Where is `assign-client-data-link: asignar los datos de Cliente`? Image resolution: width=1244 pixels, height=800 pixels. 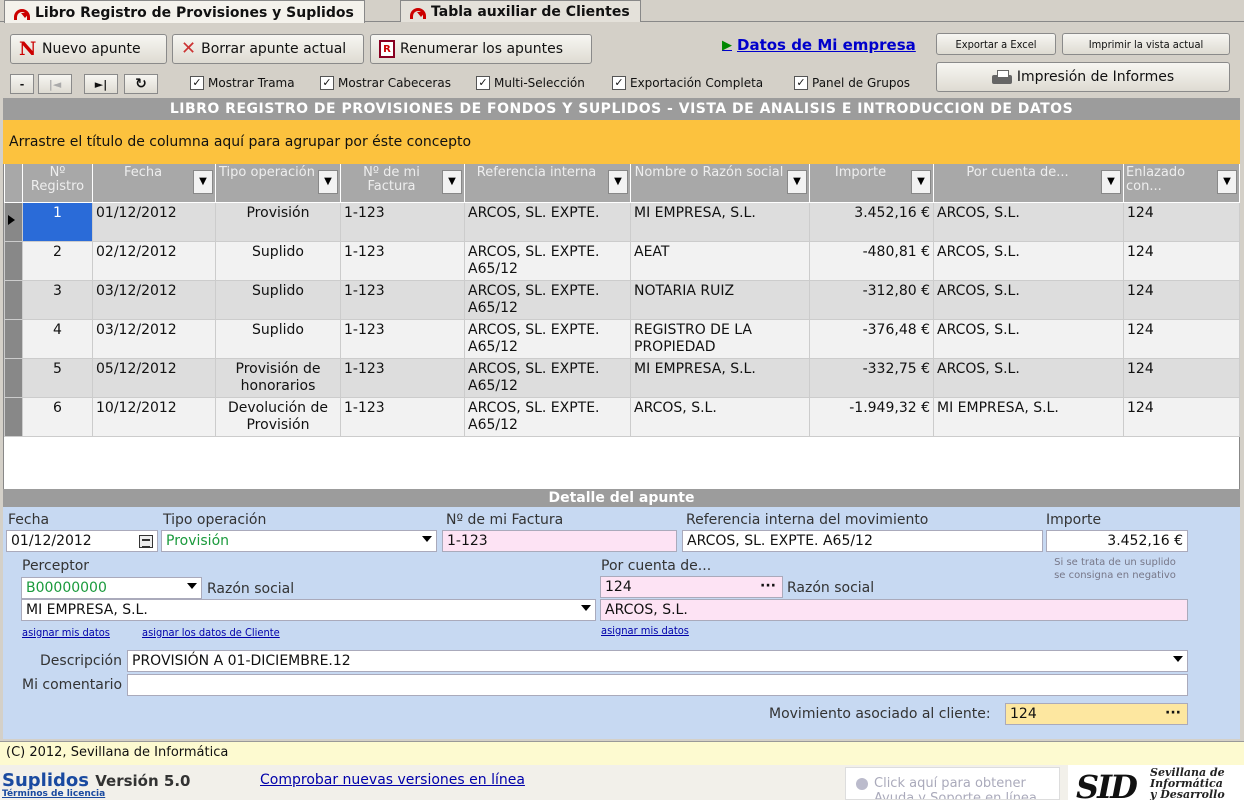 assign-client-data-link: asignar los datos de Cliente is located at coordinates (211, 632).